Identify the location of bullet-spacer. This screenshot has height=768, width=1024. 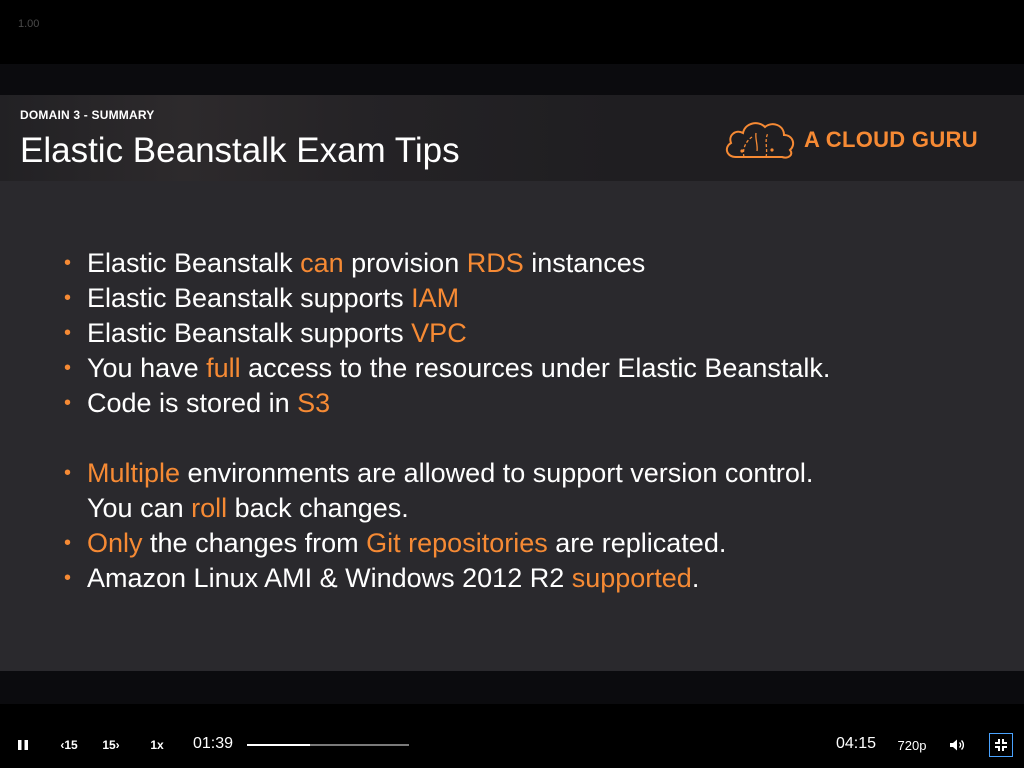
(510, 438).